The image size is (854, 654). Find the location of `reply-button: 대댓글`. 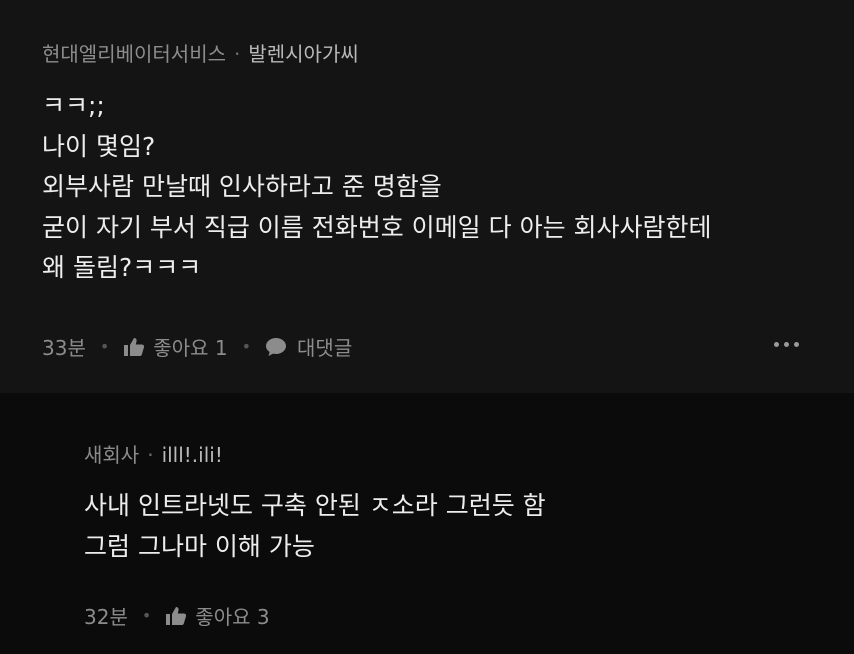

reply-button: 대댓글 is located at coordinates (308, 346).